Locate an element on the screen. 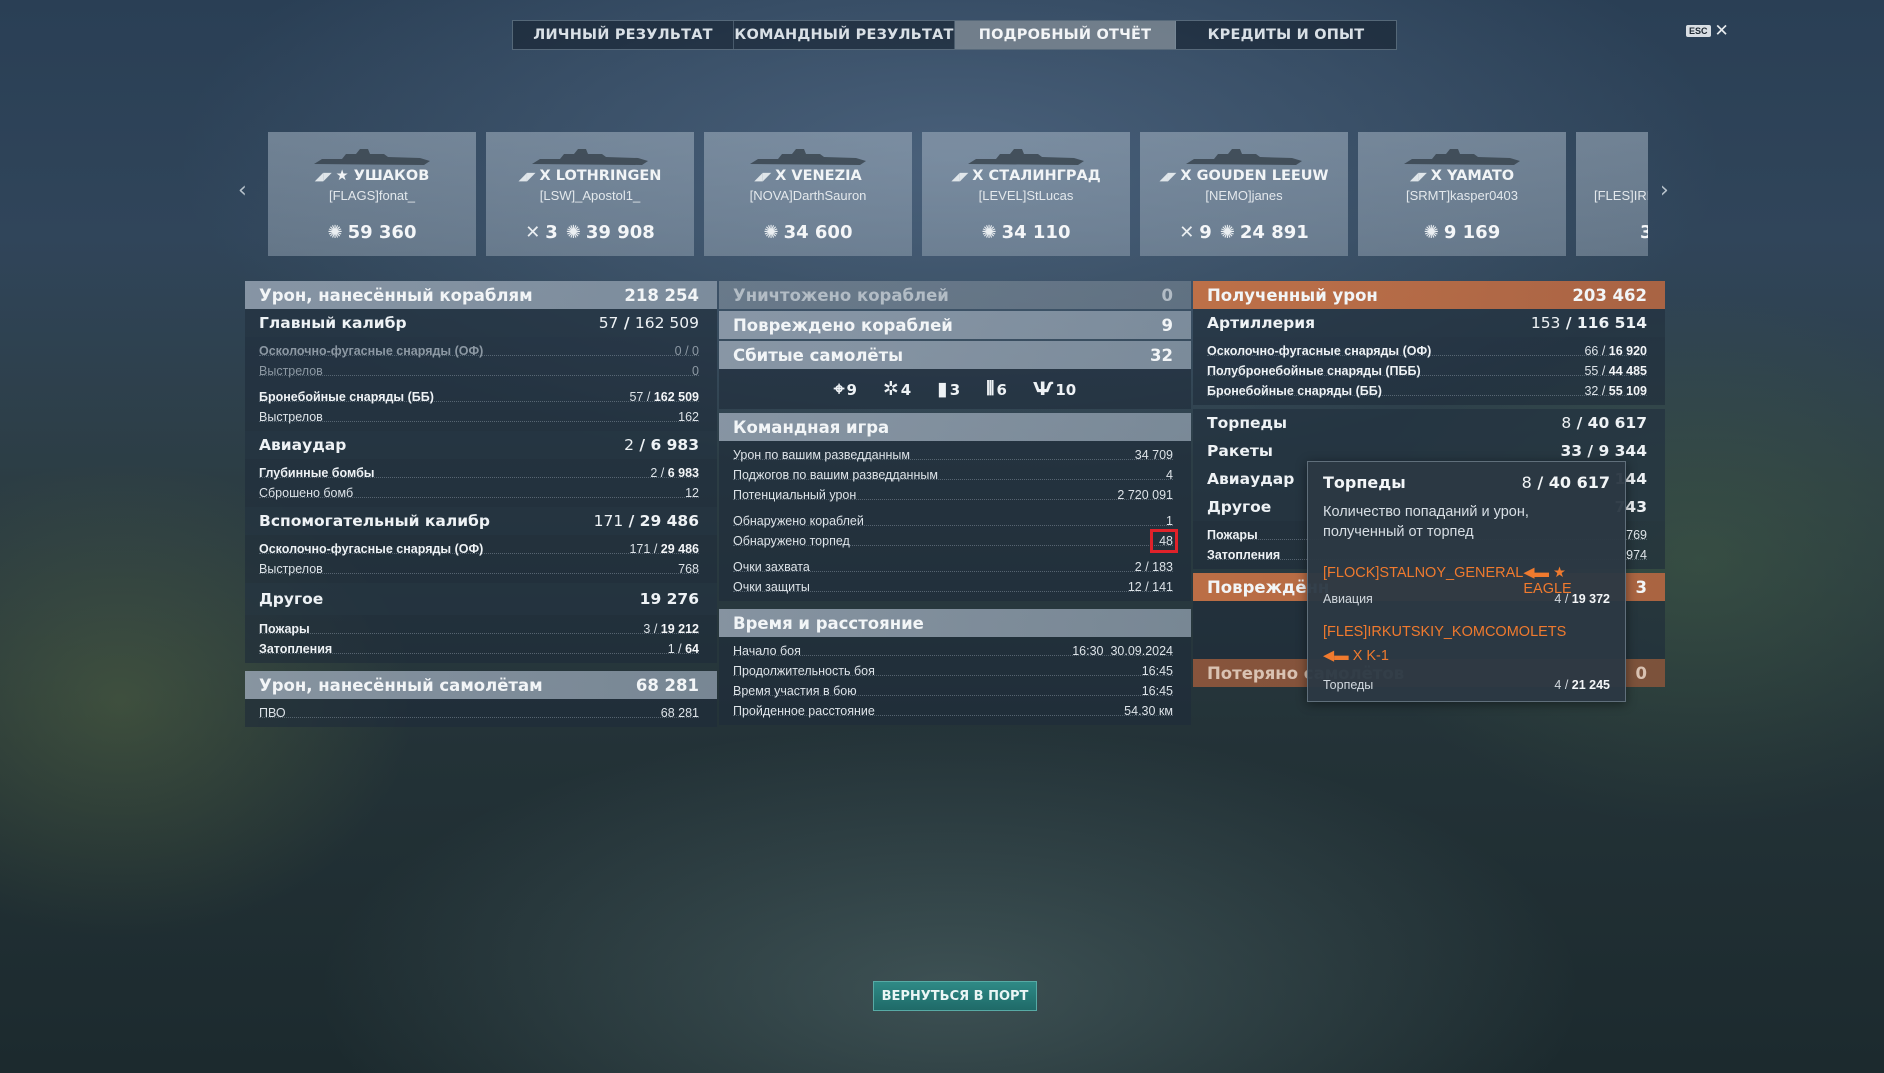  ship-card: ◢◤ X LOTHRINGEN [LSW]_Apostol1_ ✕ 3 ✺ 39 908 is located at coordinates (590, 194).